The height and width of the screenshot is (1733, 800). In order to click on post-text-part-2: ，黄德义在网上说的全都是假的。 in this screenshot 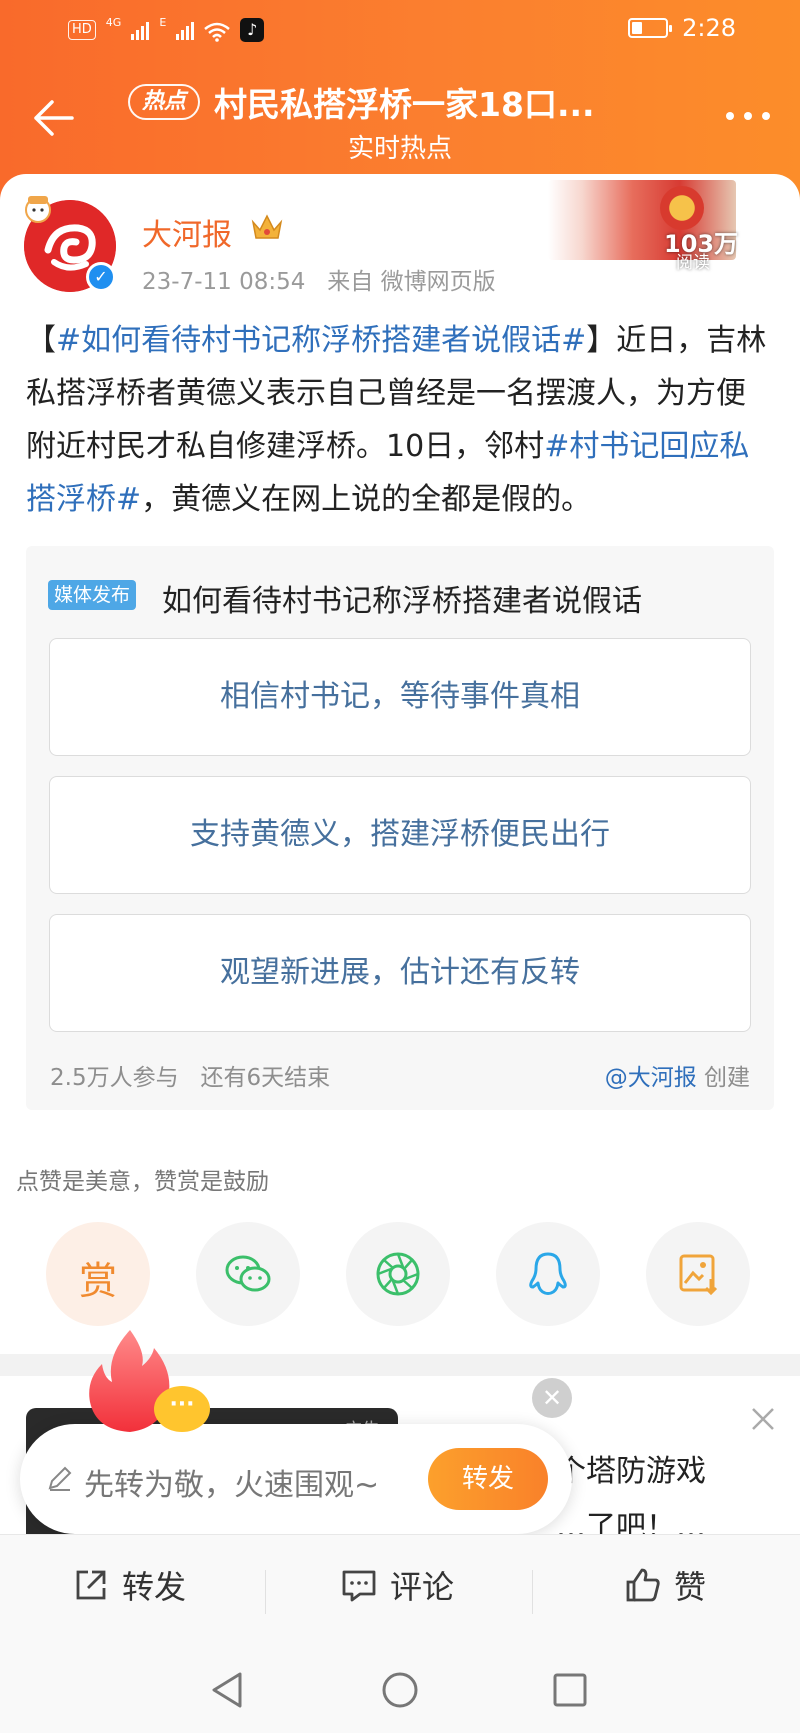, I will do `click(366, 499)`.